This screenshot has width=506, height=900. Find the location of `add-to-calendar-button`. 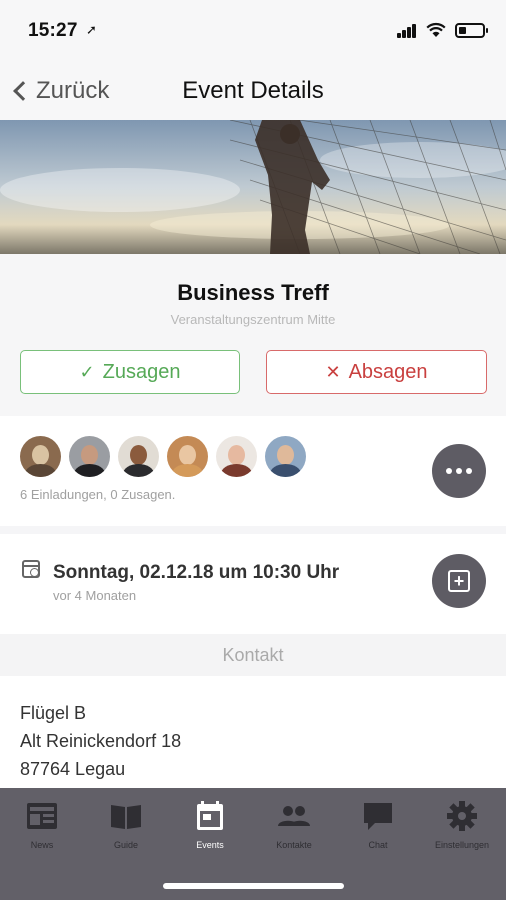

add-to-calendar-button is located at coordinates (459, 581).